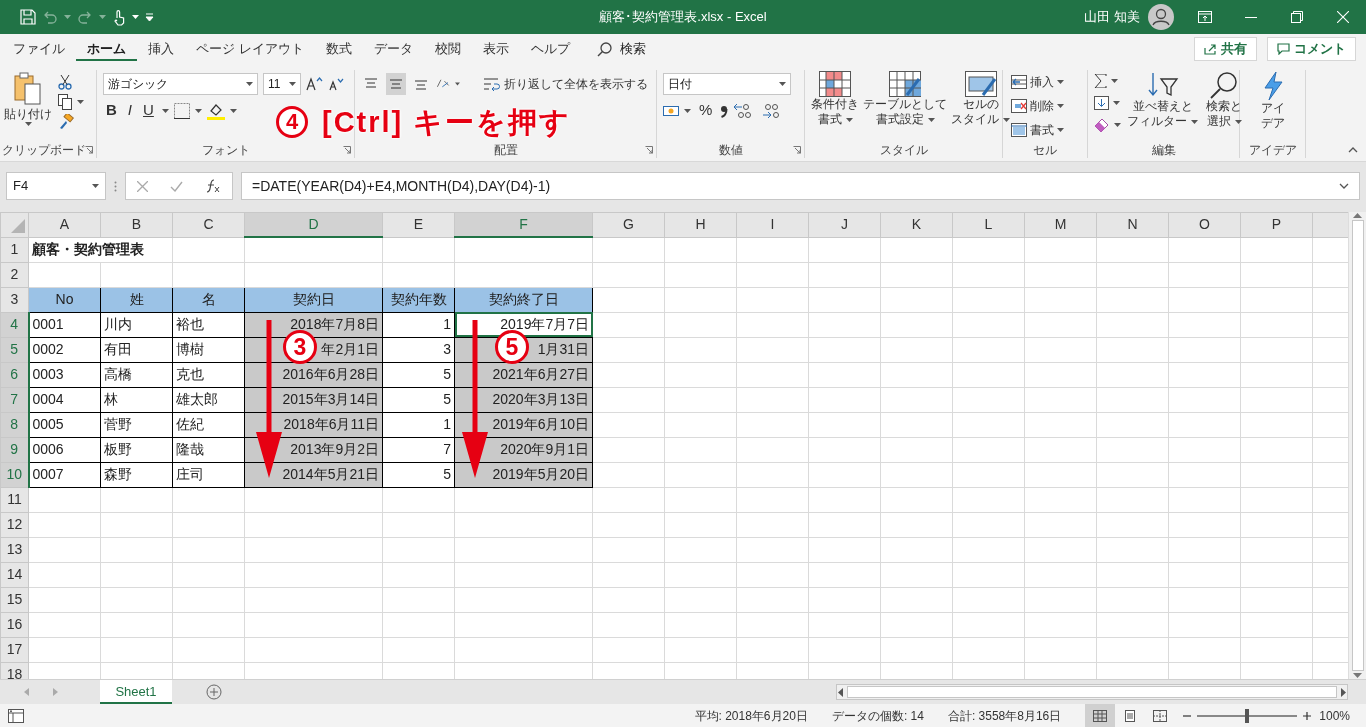 This screenshot has height=728, width=1366. What do you see at coordinates (65, 82) in the screenshot?
I see `scissors-icon` at bounding box center [65, 82].